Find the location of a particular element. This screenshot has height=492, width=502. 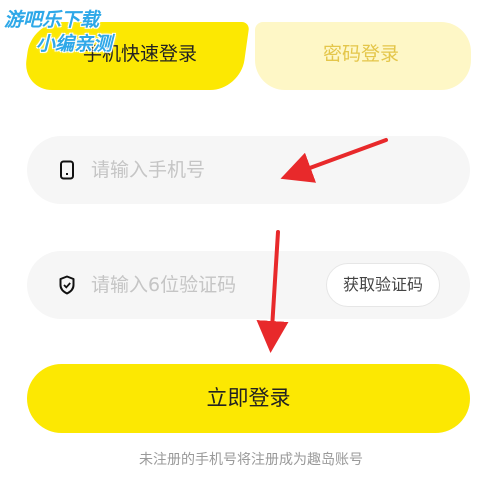

register-note: 未注册的手机号将注册成为趣岛账号 is located at coordinates (251, 460).